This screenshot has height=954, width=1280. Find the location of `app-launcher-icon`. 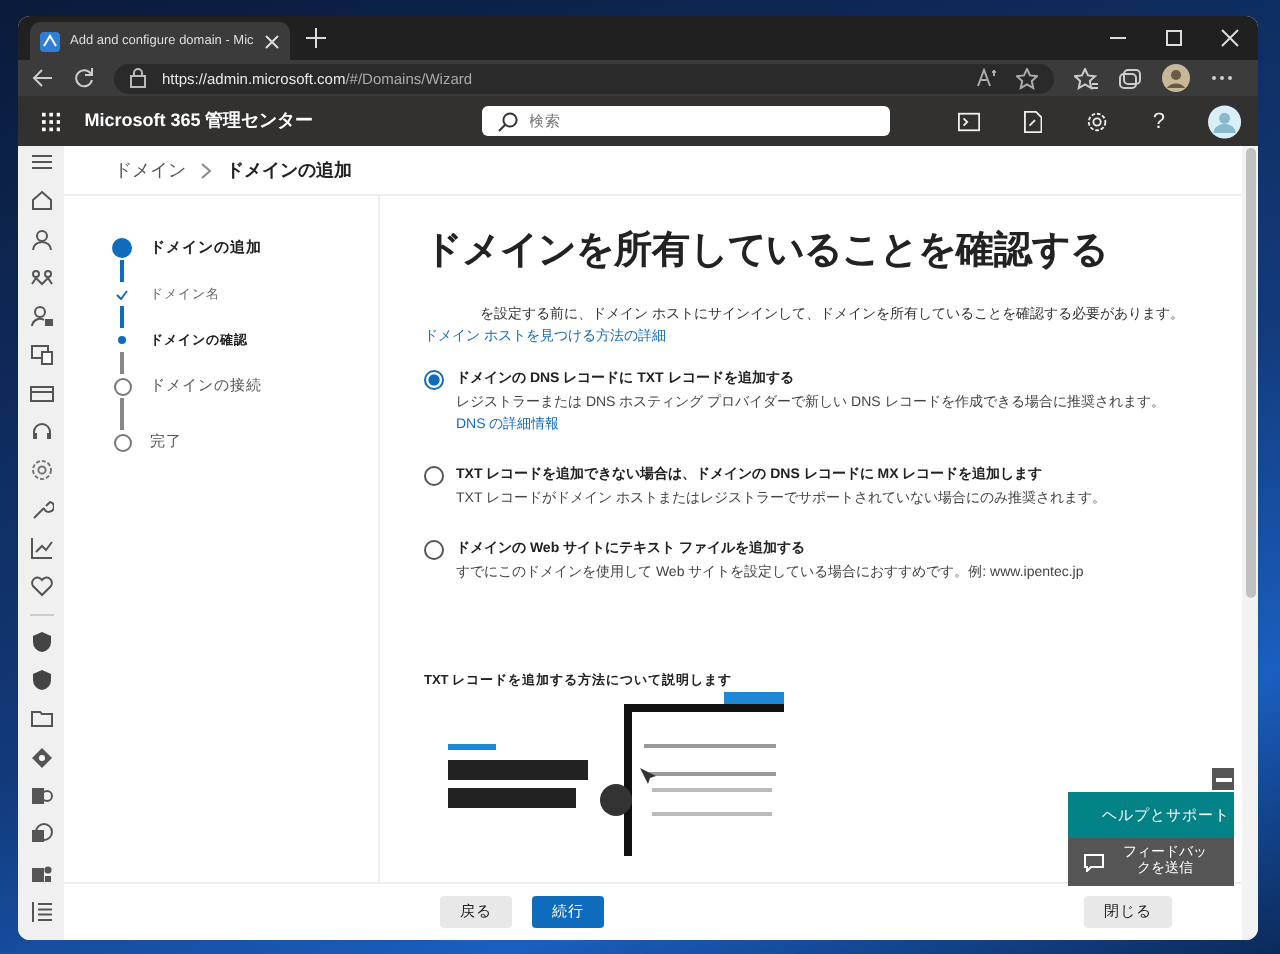

app-launcher-icon is located at coordinates (51, 121).